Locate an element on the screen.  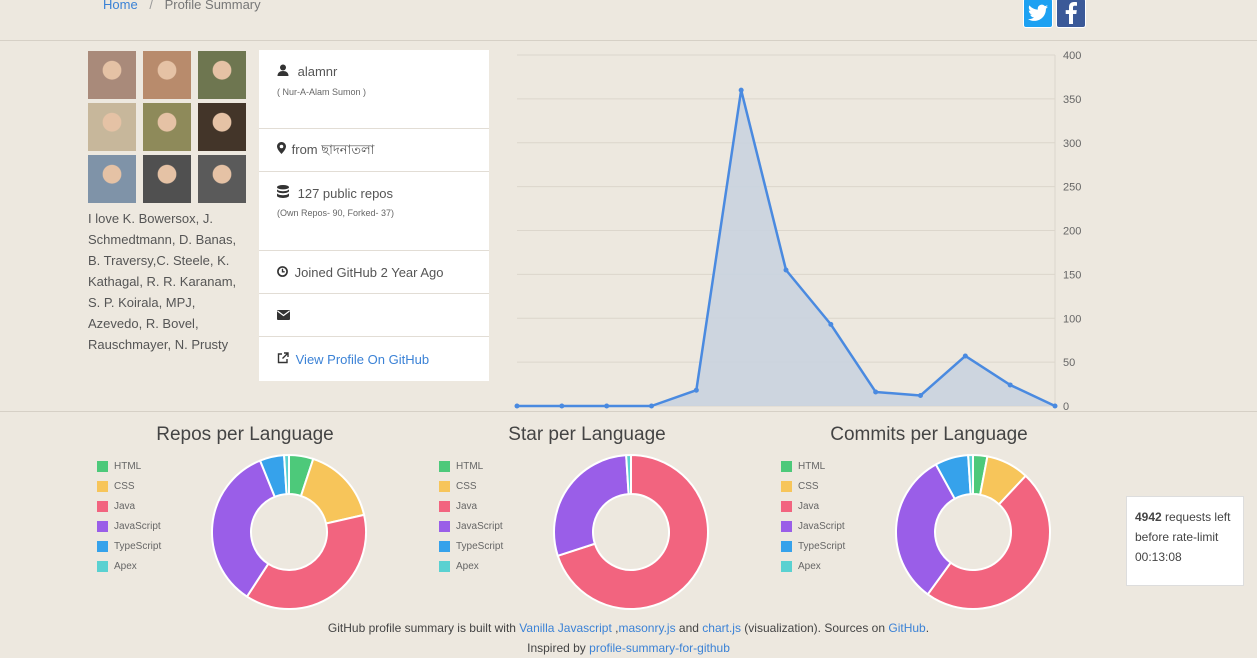
view-profile-label: View Profile On GitHub is located at coordinates (362, 359).